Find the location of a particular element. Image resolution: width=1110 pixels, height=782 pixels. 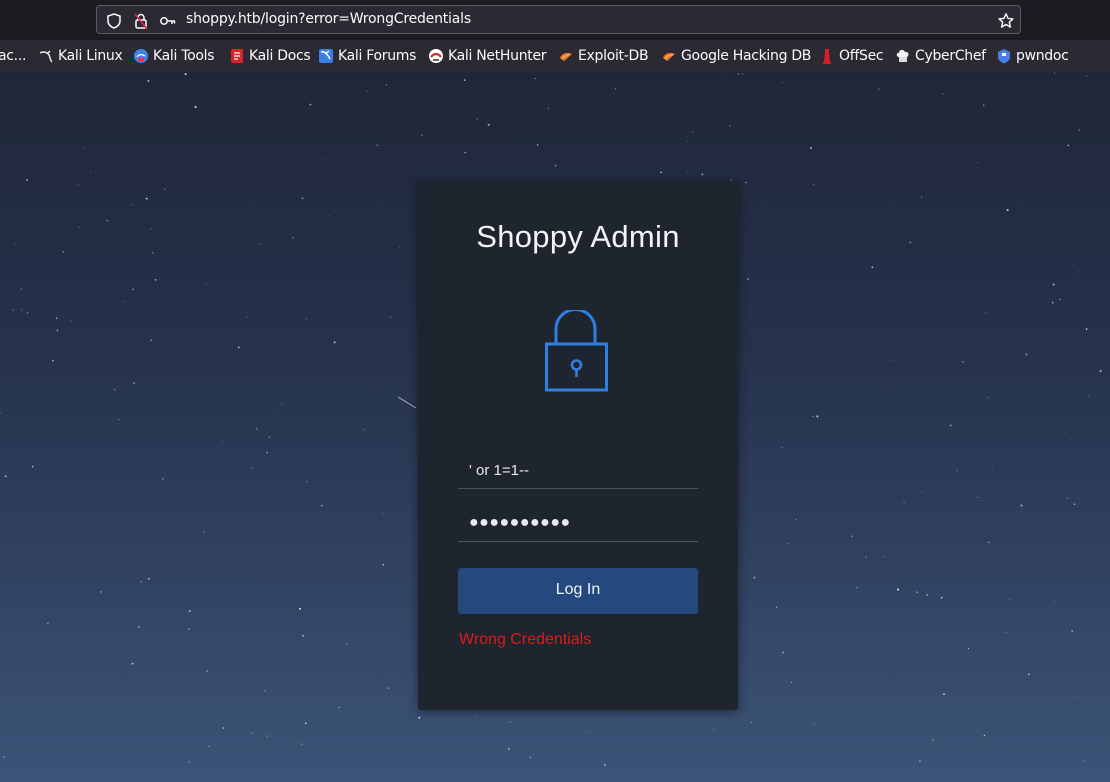

bookmark-star-icon is located at coordinates (1006, 21).